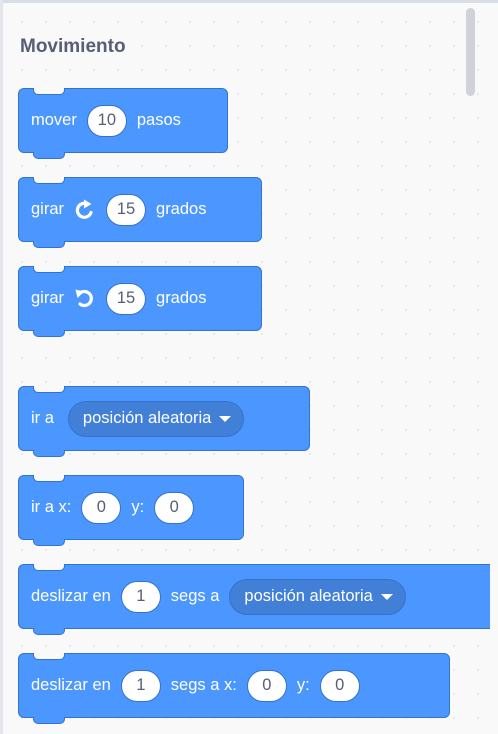 This screenshot has width=498, height=734. What do you see at coordinates (73, 46) in the screenshot?
I see `category-title: Movimiento` at bounding box center [73, 46].